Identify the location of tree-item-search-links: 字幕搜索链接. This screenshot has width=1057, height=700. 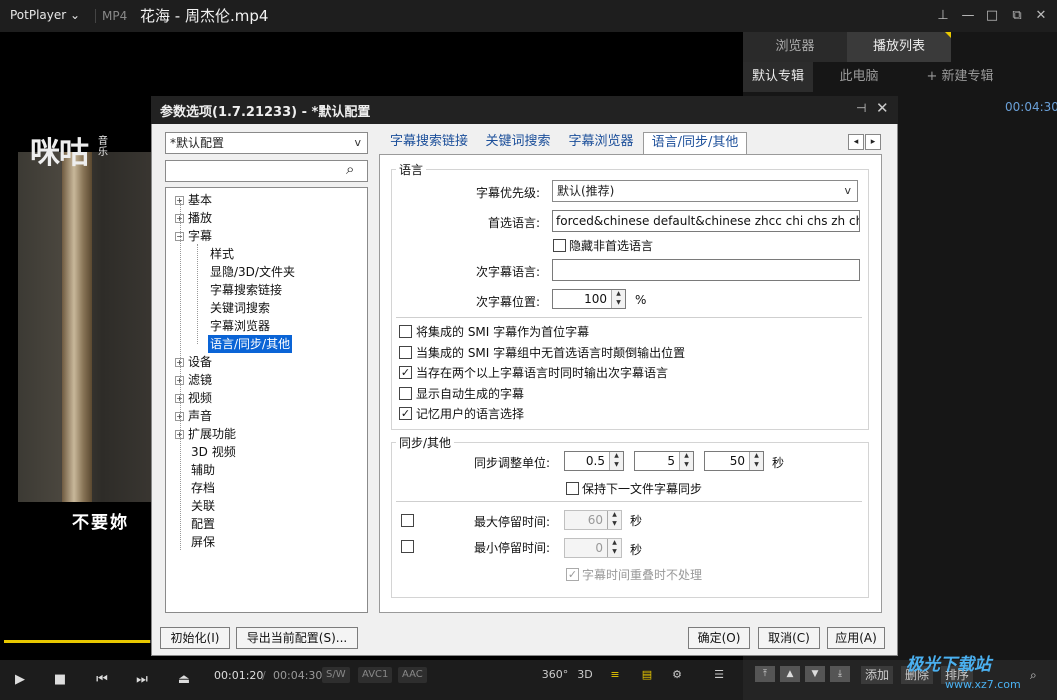
(246, 290).